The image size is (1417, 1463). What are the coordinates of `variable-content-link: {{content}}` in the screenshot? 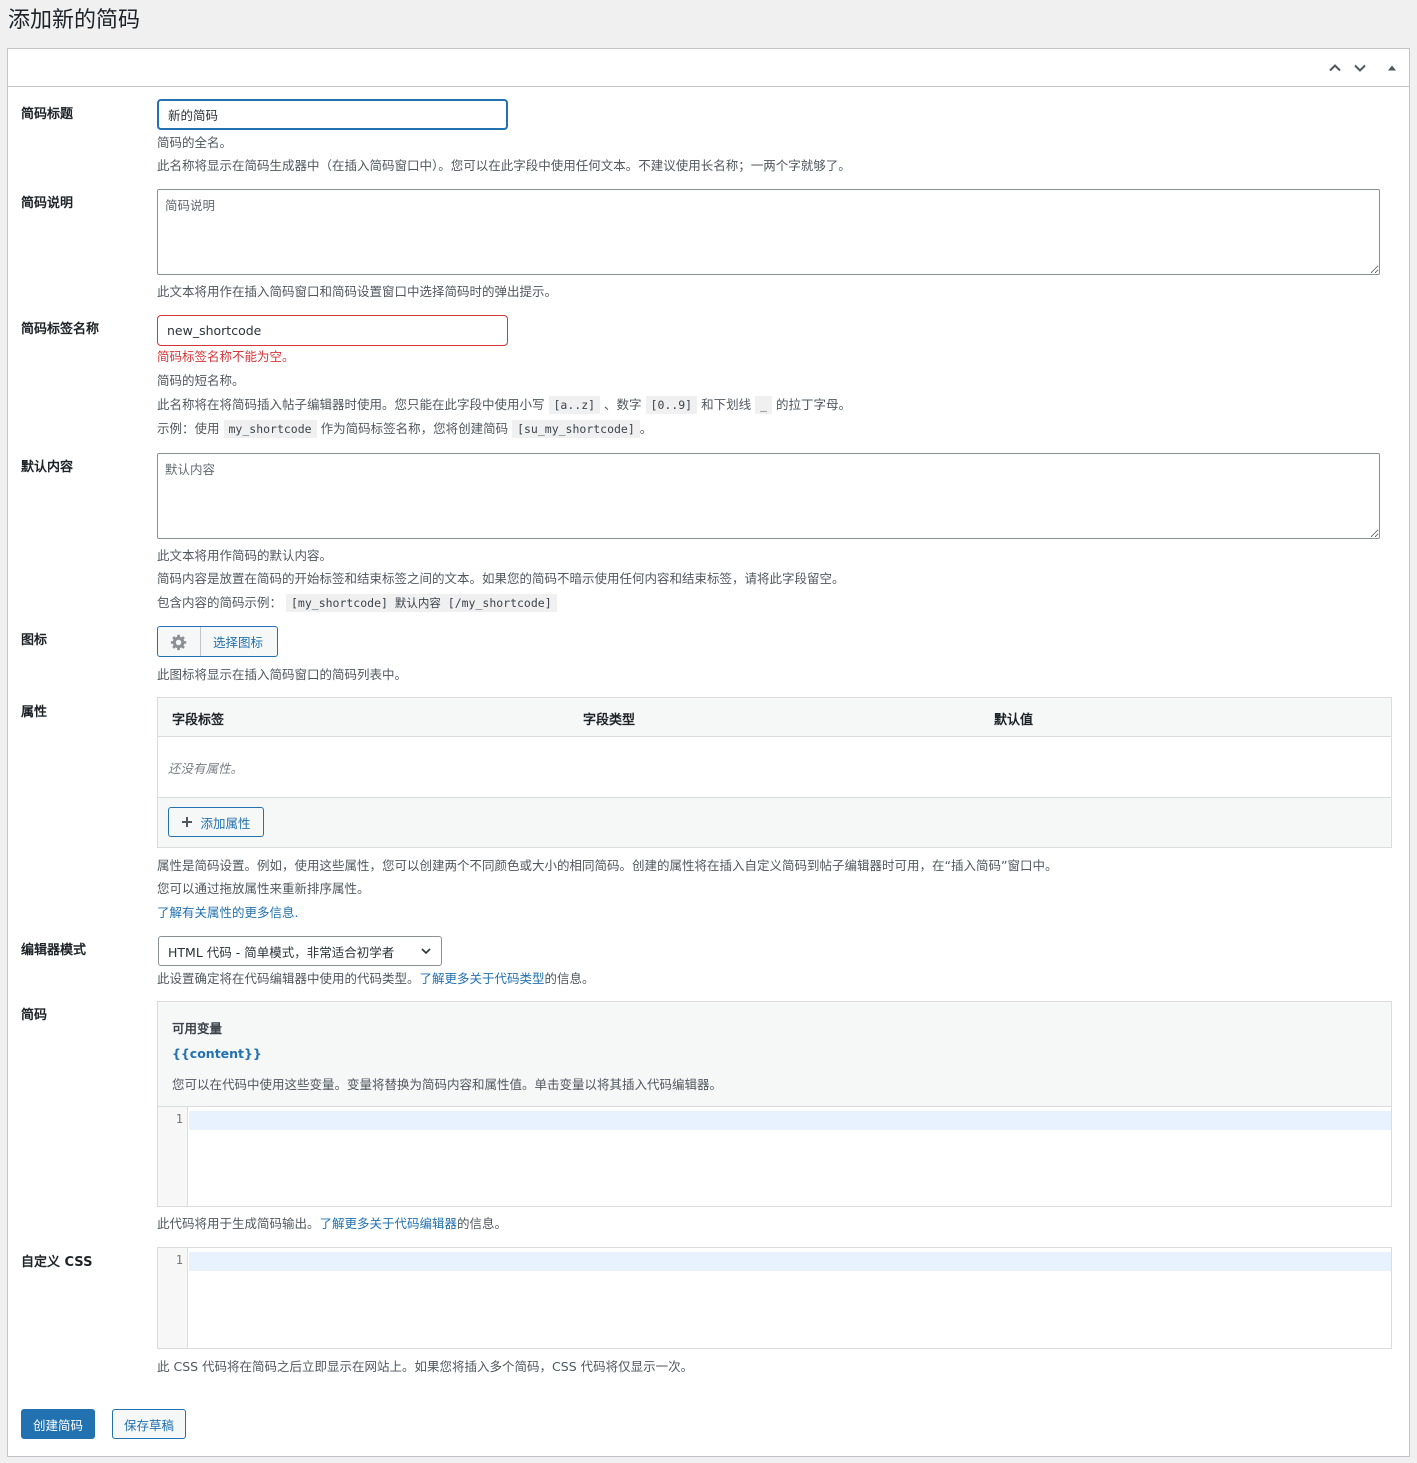 It's located at (217, 1053).